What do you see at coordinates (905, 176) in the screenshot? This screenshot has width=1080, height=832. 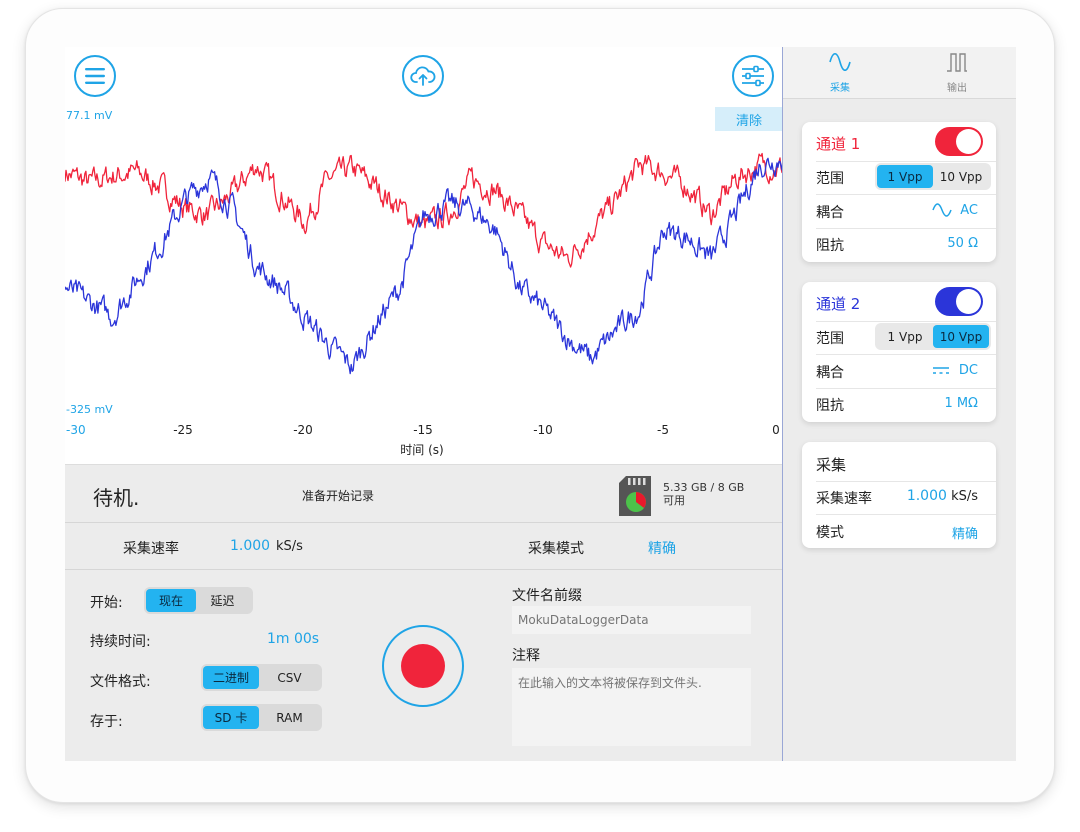 I see `channel1-range-1vpp: 1 Vpp` at bounding box center [905, 176].